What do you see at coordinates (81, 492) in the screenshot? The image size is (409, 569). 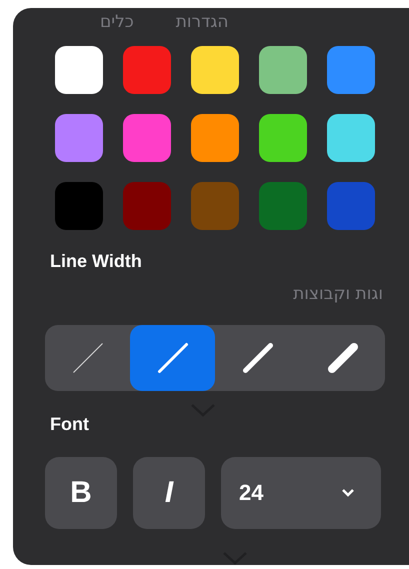 I see `bold-button: B` at bounding box center [81, 492].